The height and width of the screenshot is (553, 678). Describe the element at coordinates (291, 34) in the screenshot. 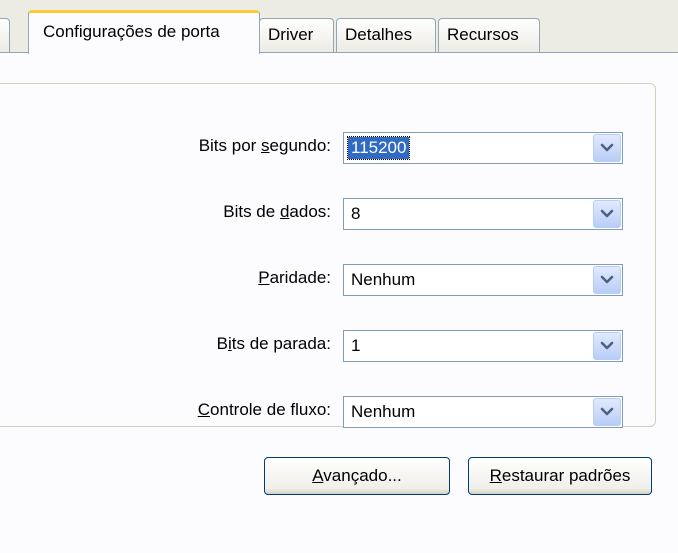

I see `tab-driver-label: Driver` at that location.